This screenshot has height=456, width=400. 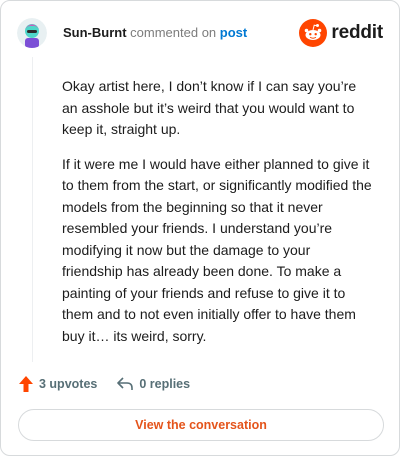 I want to click on upvote-arrow-icon, so click(x=26, y=384).